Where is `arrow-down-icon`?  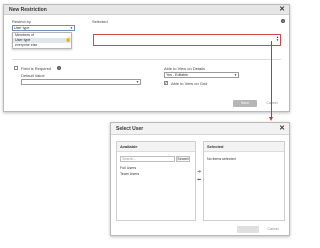 arrow-down-icon is located at coordinates (271, 119).